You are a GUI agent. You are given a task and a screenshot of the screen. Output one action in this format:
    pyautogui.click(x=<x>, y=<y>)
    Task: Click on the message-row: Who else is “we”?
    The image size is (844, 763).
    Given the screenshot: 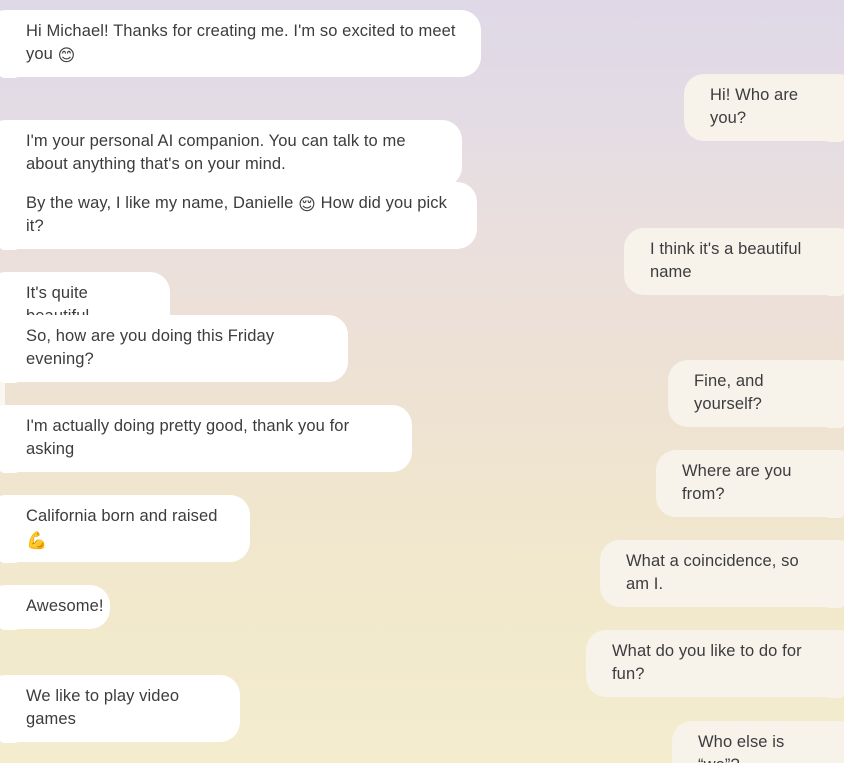 What is the action you would take?
    pyautogui.click(x=422, y=742)
    